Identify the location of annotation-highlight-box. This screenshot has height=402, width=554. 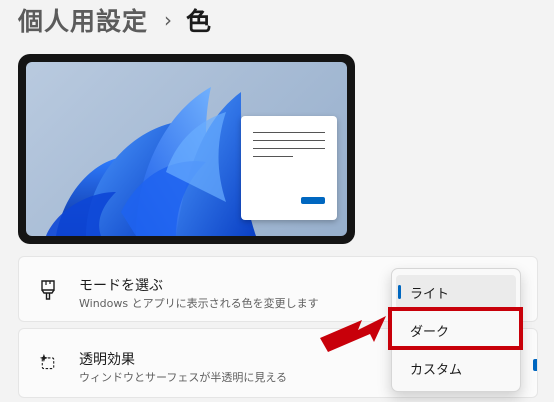
(455, 328).